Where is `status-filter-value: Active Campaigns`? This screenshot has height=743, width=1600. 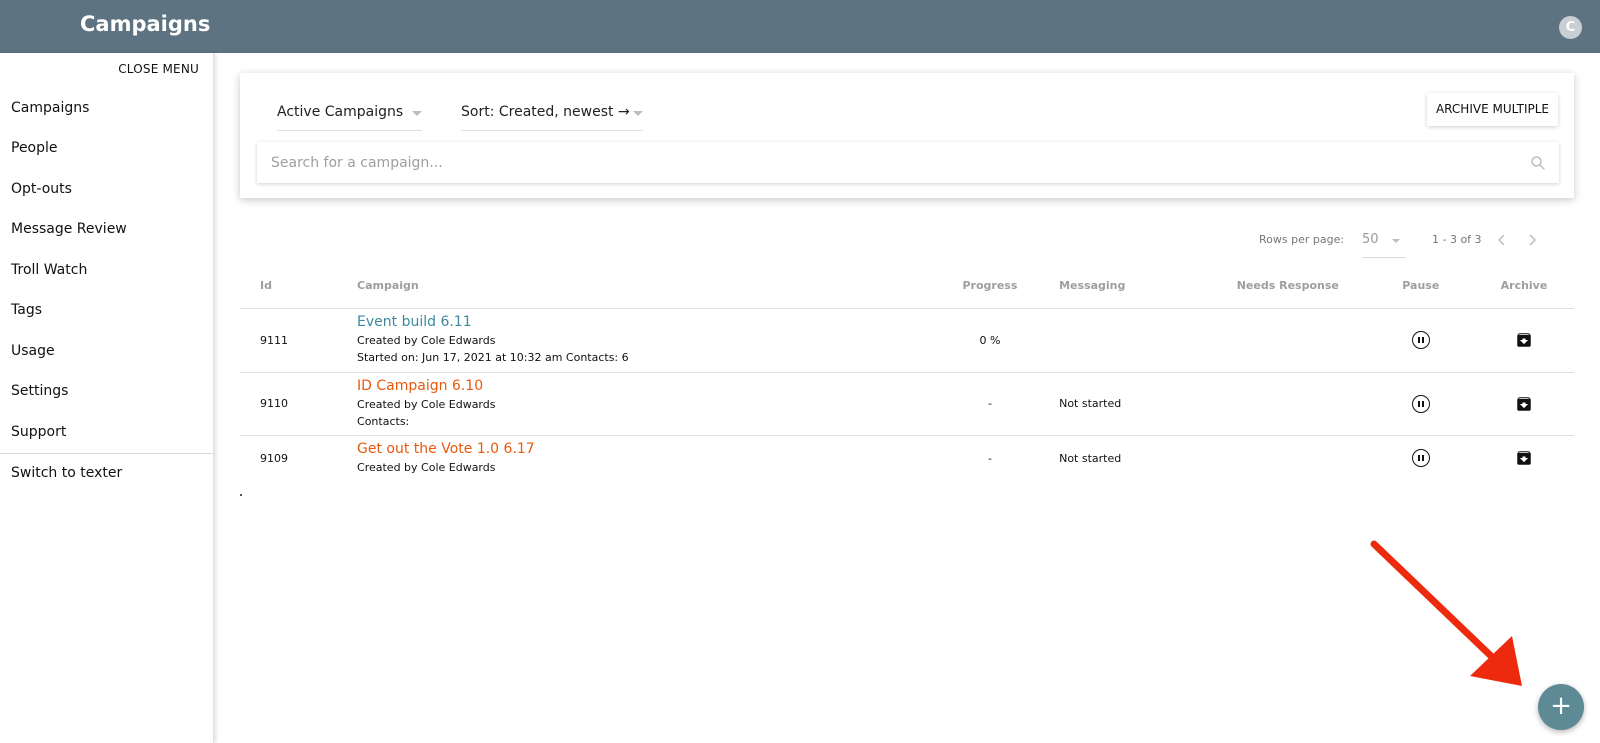
status-filter-value: Active Campaigns is located at coordinates (340, 112).